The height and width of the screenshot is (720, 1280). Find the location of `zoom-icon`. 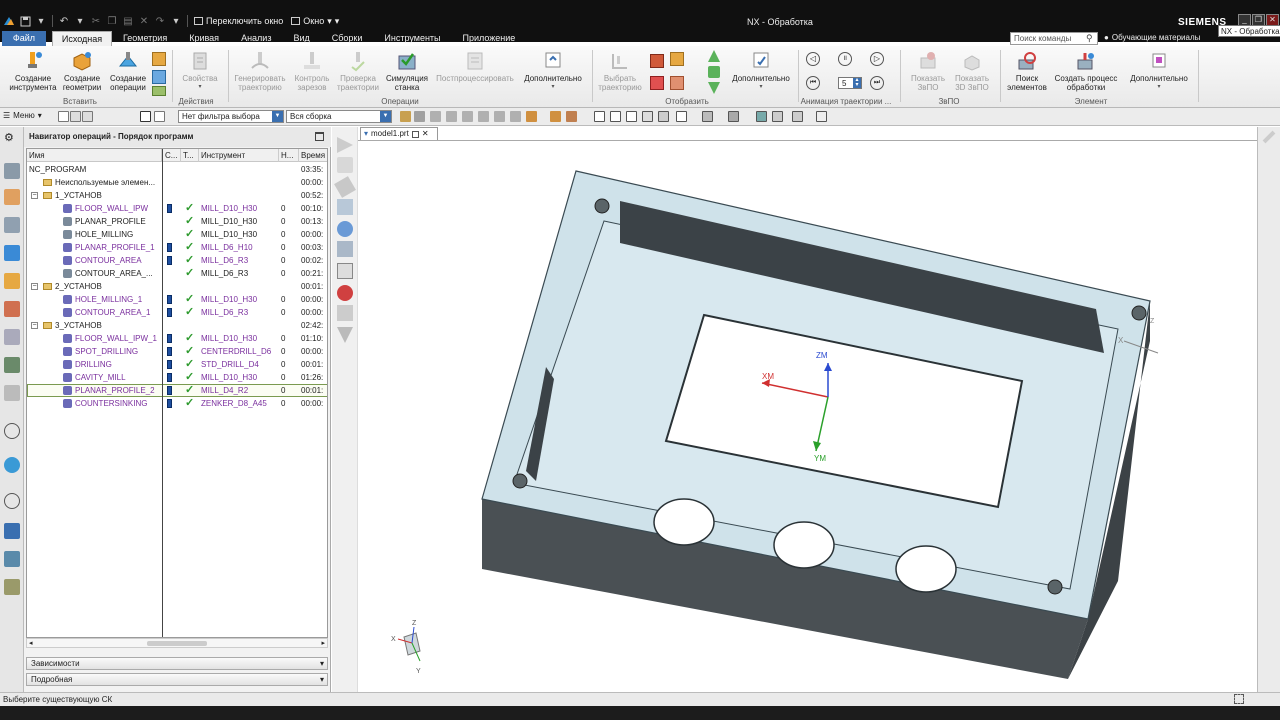

zoom-icon is located at coordinates (615, 116).